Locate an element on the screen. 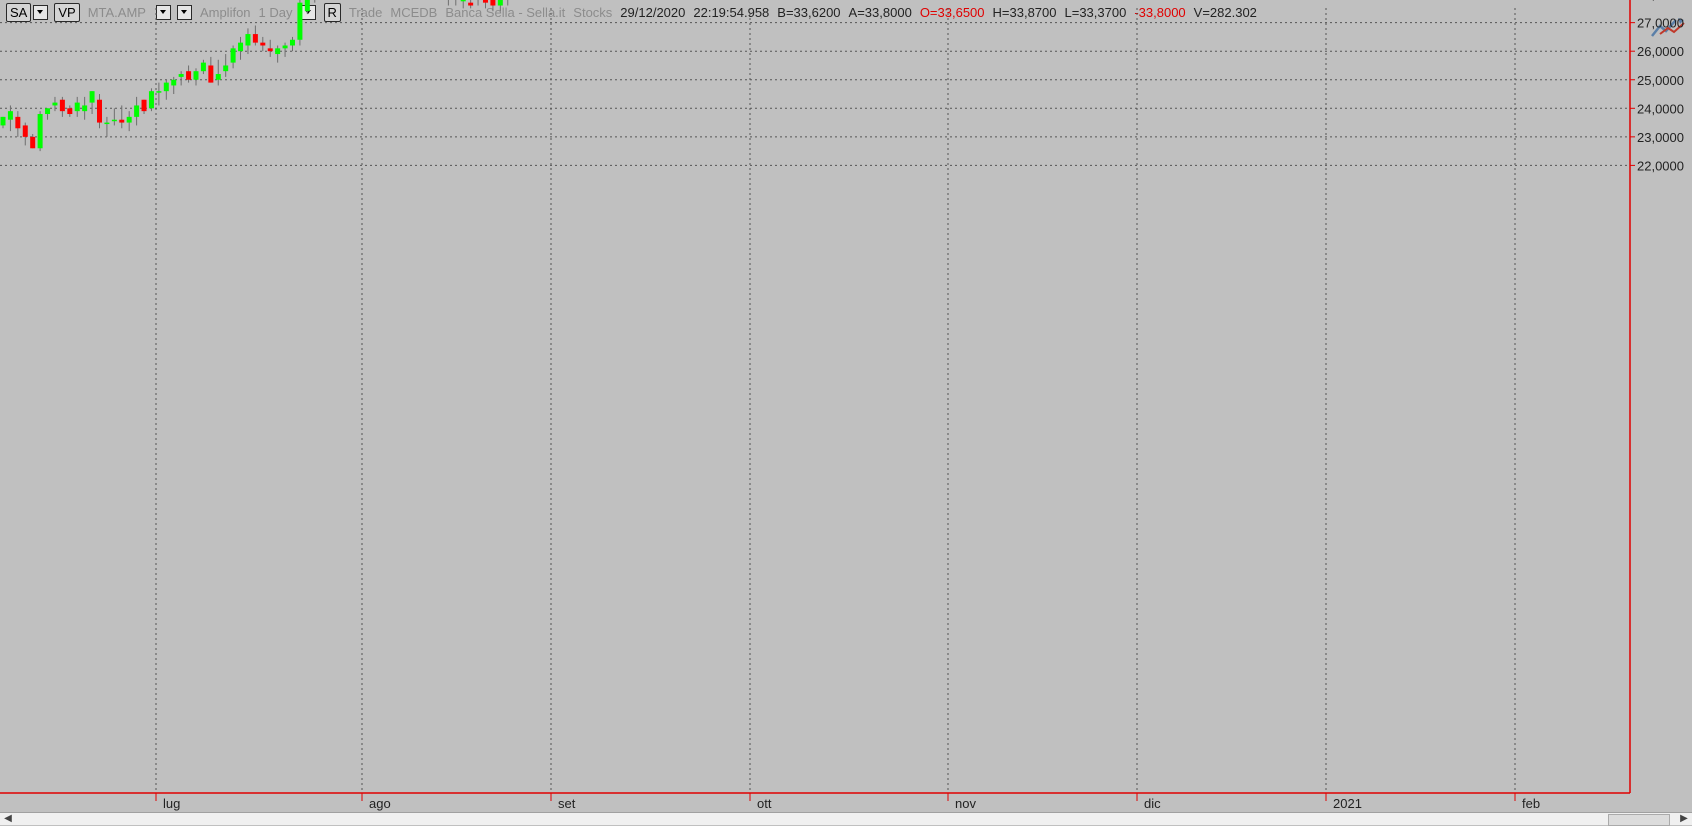  y-tick-label: 27,0000 is located at coordinates (1660, 23).